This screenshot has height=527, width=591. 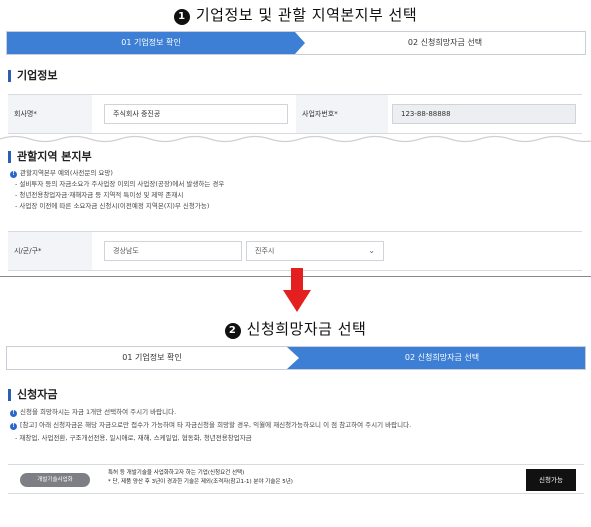 I want to click on province-select: 경상남도, so click(x=173, y=251).